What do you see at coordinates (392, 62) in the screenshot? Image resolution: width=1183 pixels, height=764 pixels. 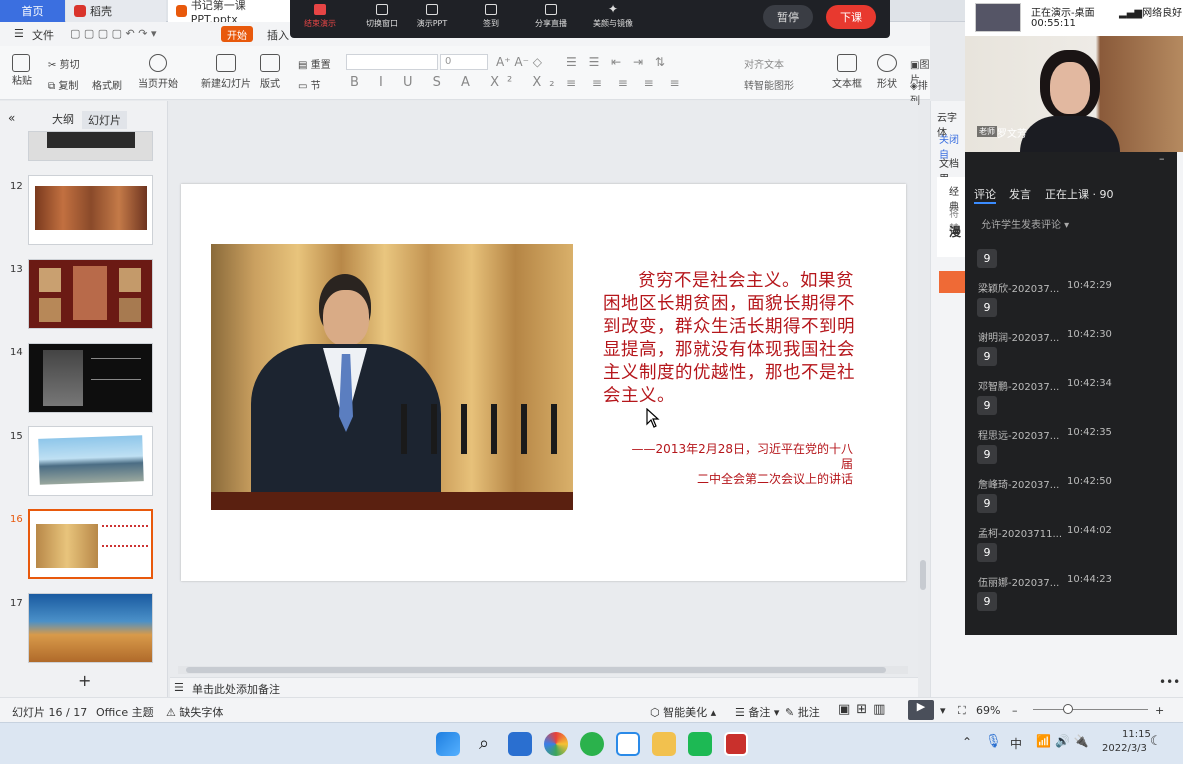 I see `font-name-select` at bounding box center [392, 62].